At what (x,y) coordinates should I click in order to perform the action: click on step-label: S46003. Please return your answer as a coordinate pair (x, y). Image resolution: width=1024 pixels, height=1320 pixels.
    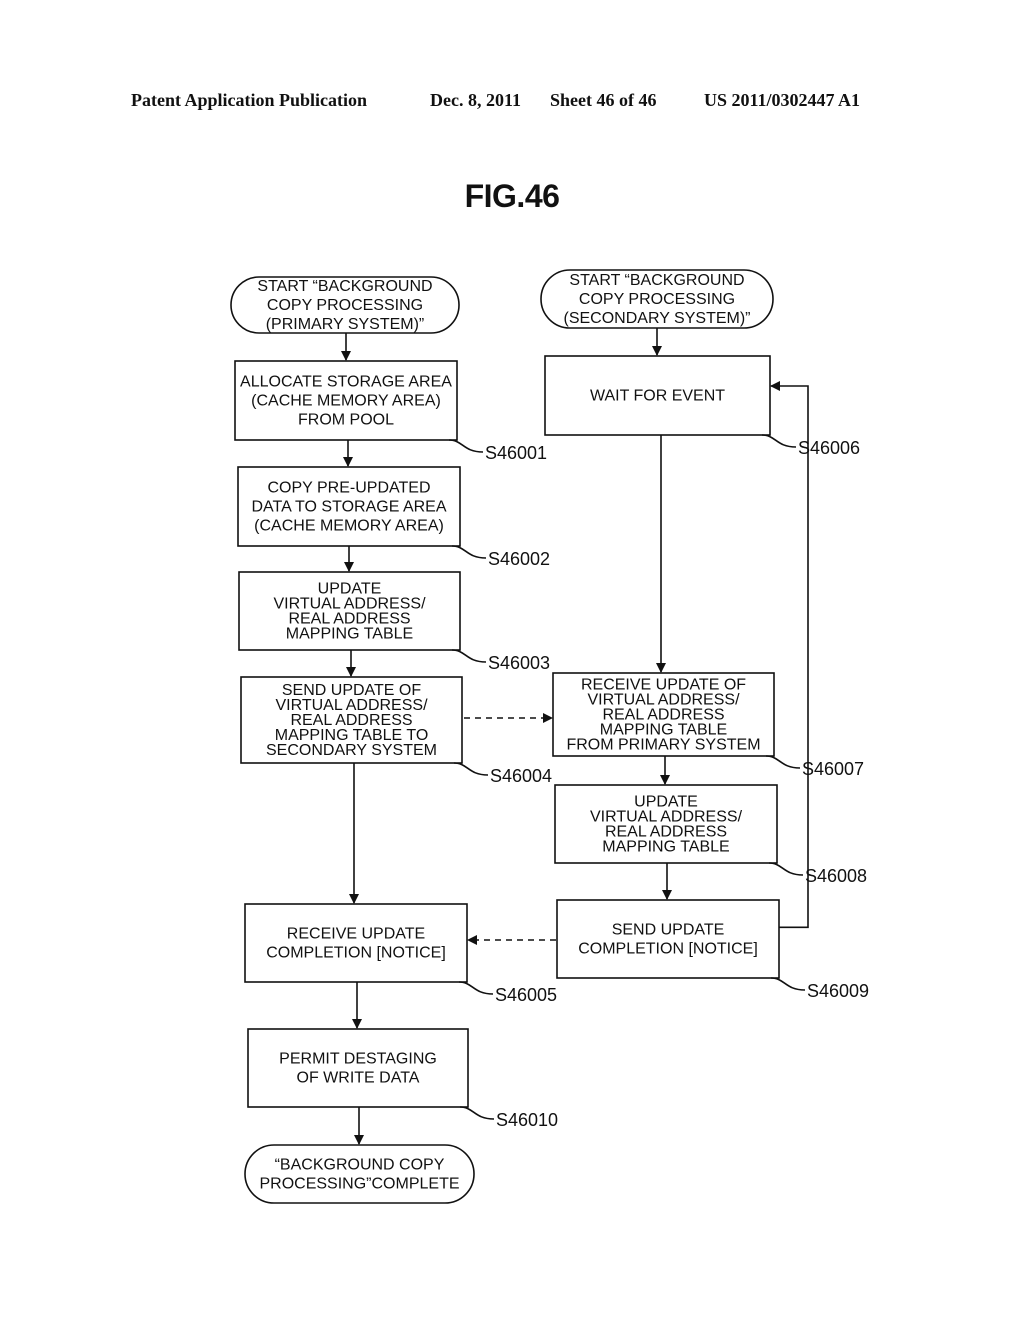
    Looking at the image, I should click on (519, 663).